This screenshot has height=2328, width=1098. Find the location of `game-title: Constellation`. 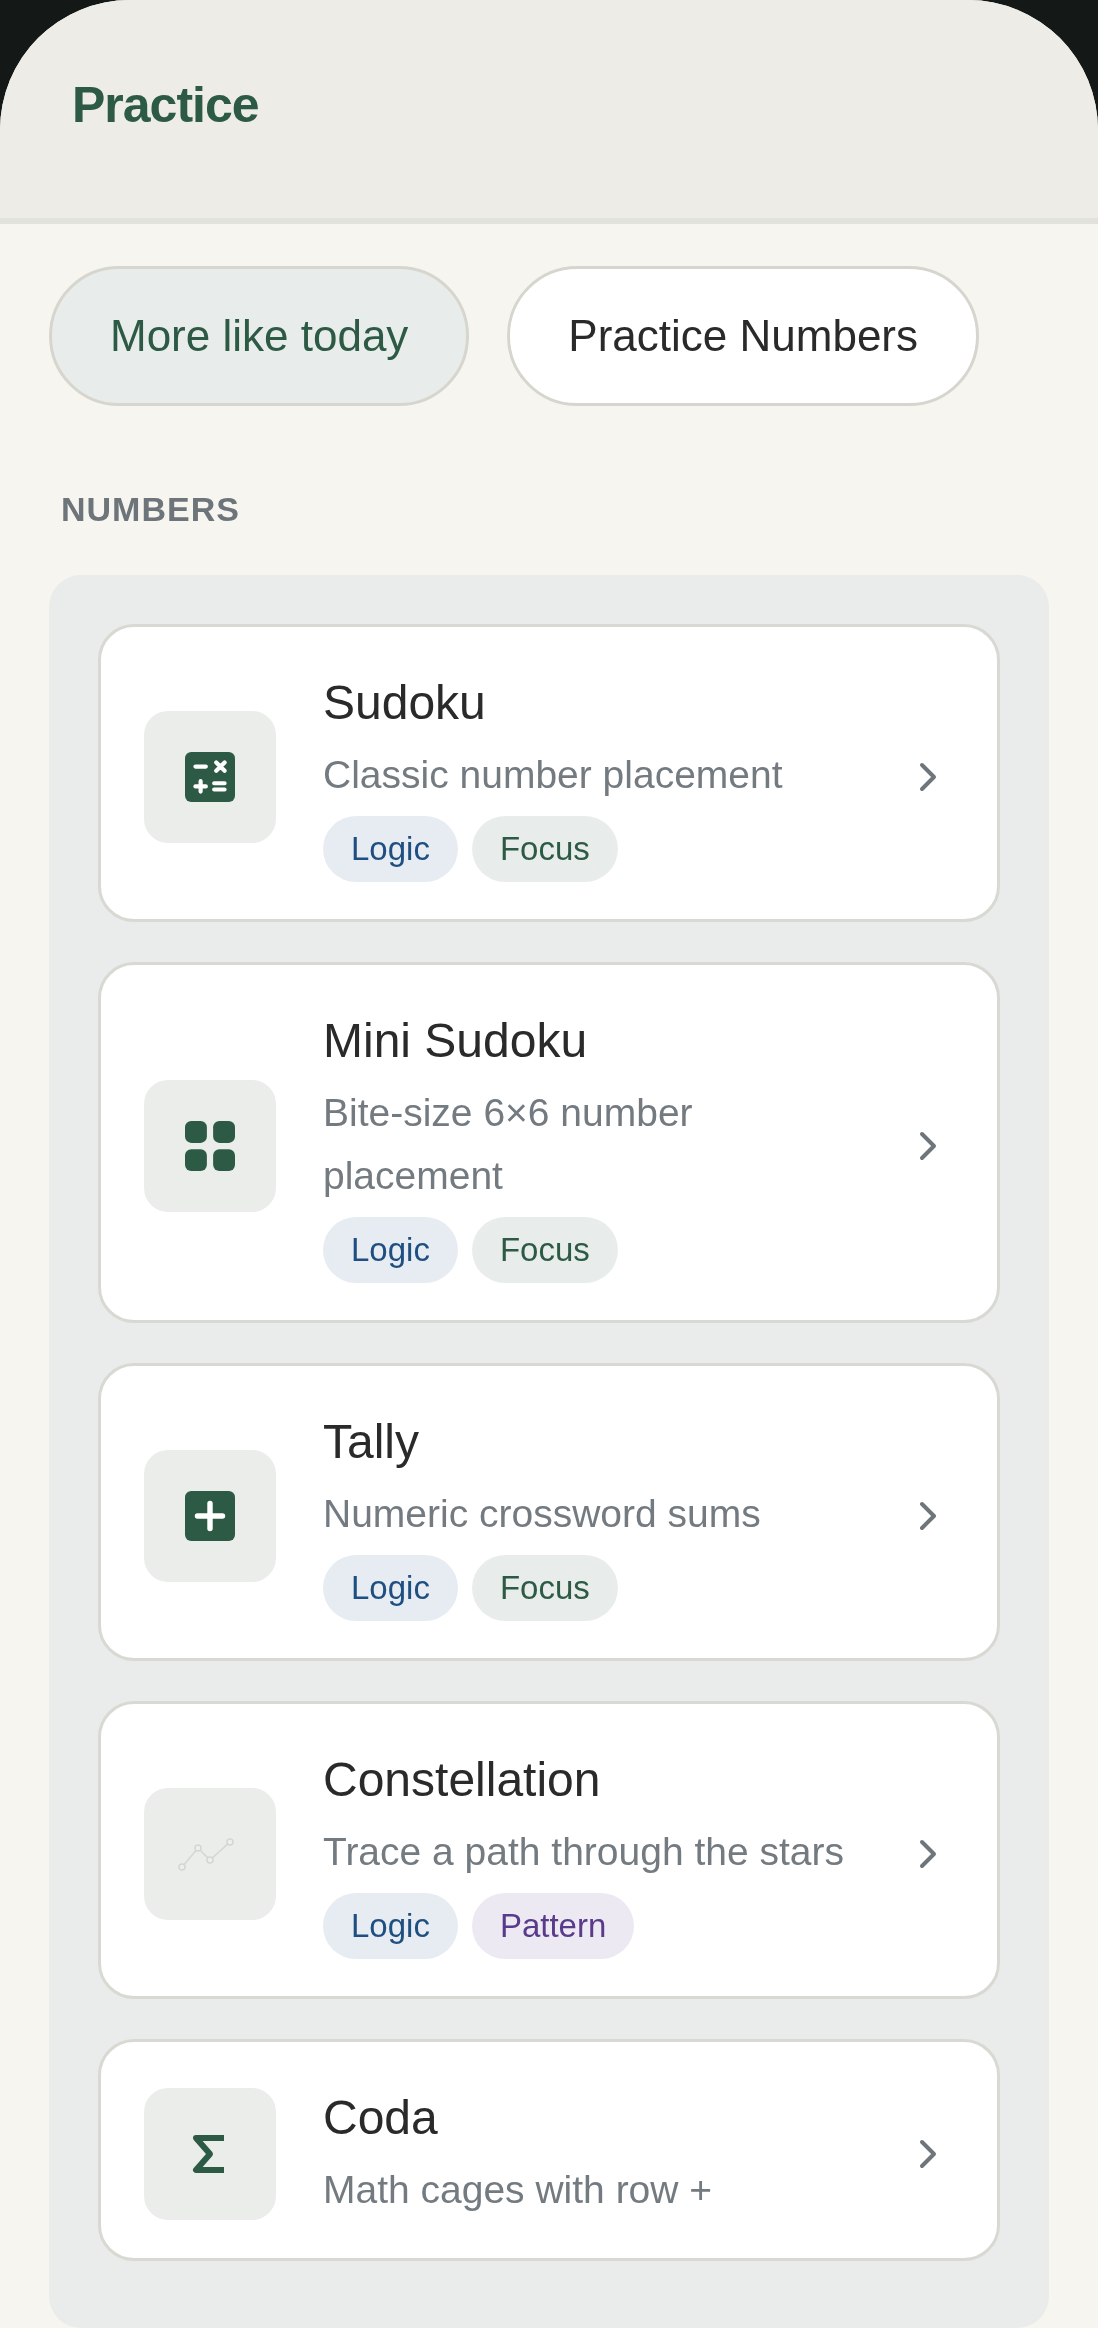

game-title: Constellation is located at coordinates (462, 1780).